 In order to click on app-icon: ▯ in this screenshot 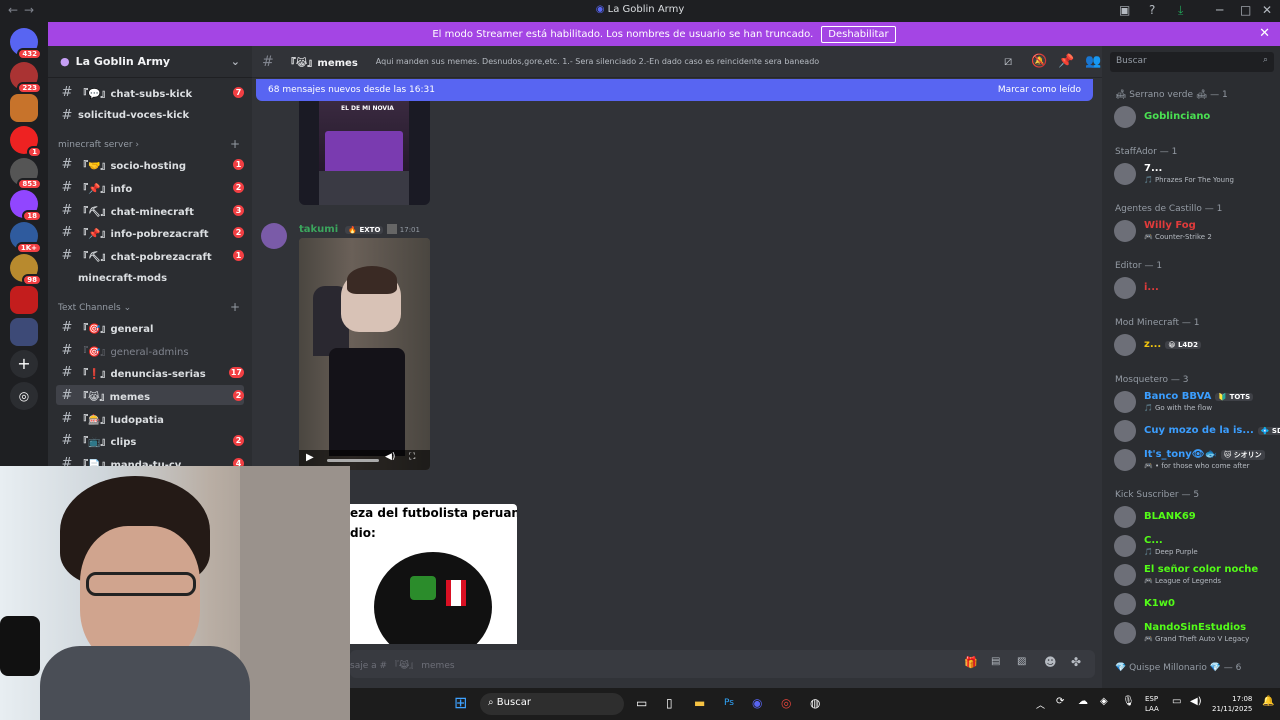, I will do `click(669, 703)`.